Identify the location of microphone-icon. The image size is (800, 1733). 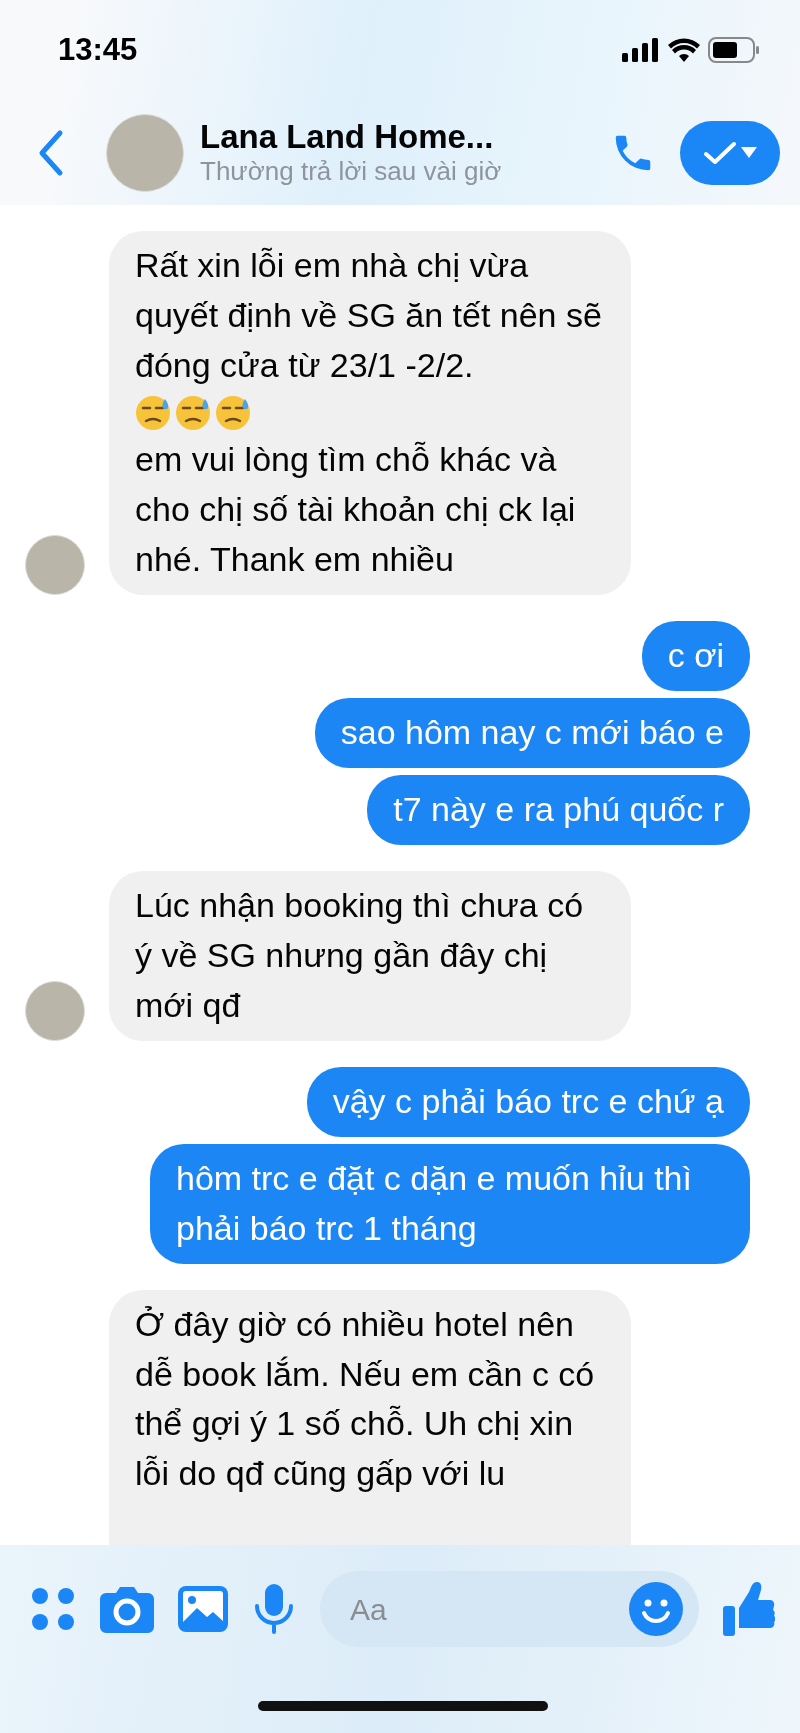
(274, 1609).